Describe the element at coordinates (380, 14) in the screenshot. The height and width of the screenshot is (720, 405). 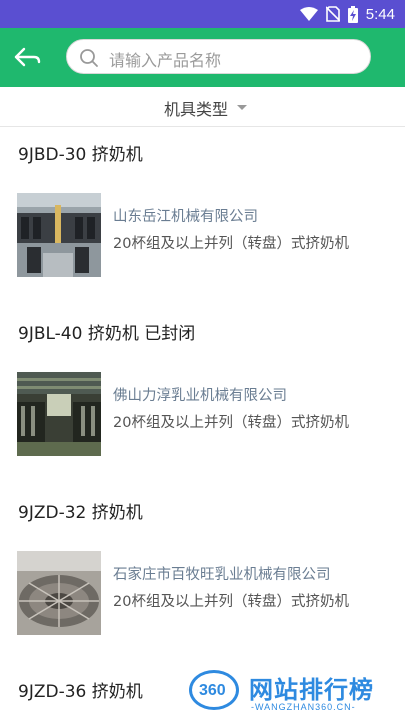
I see `status-time: 5:44` at that location.